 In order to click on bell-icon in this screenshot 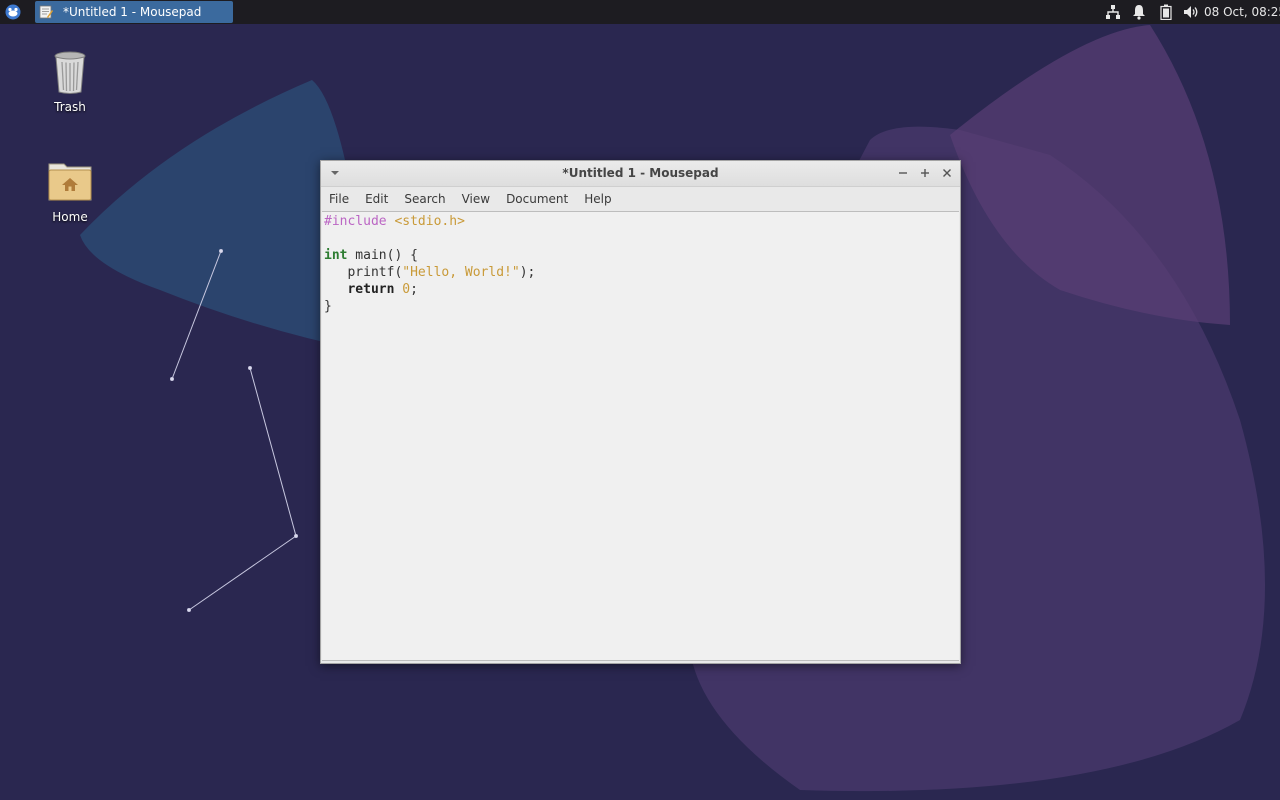, I will do `click(1139, 12)`.